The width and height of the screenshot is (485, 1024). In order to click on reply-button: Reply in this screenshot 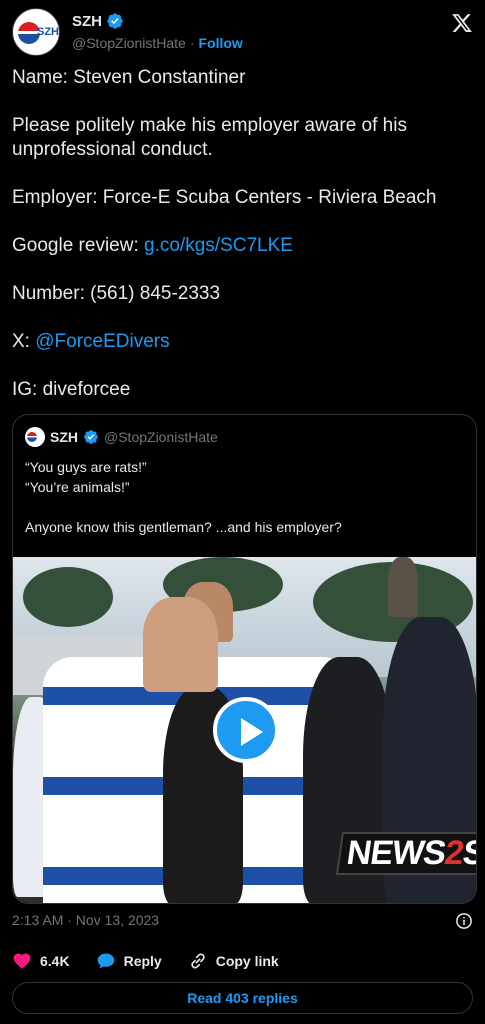, I will do `click(129, 961)`.